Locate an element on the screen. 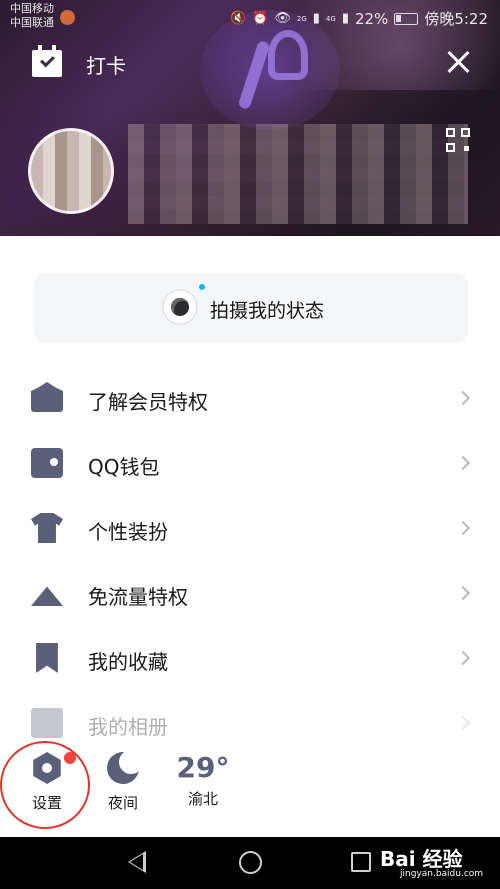 Image resolution: width=500 pixels, height=889 pixels. eye-icon: 👁 is located at coordinates (282, 18).